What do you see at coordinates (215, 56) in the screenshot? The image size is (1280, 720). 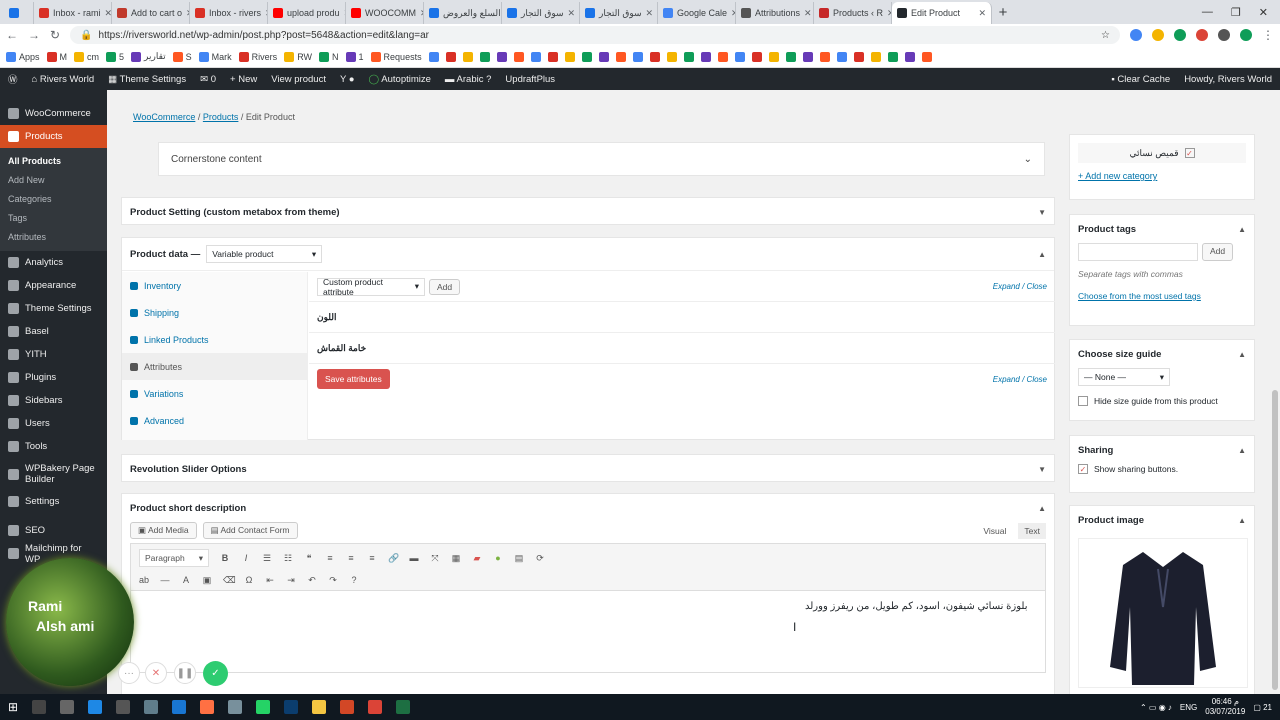 I see `bookmark-item: Mark` at bounding box center [215, 56].